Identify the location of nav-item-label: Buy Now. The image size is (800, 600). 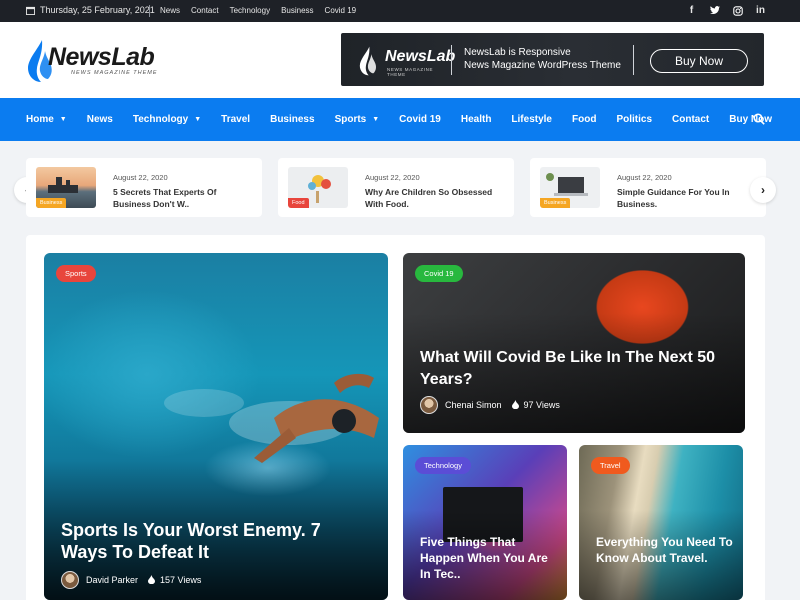
(751, 119).